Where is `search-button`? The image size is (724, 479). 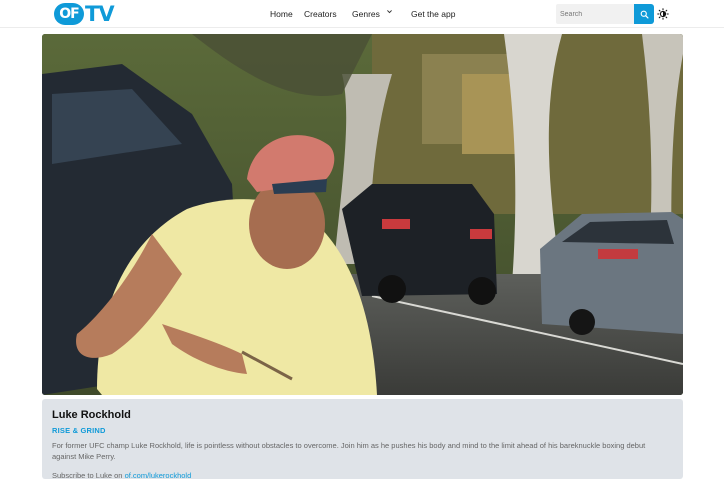 search-button is located at coordinates (644, 14).